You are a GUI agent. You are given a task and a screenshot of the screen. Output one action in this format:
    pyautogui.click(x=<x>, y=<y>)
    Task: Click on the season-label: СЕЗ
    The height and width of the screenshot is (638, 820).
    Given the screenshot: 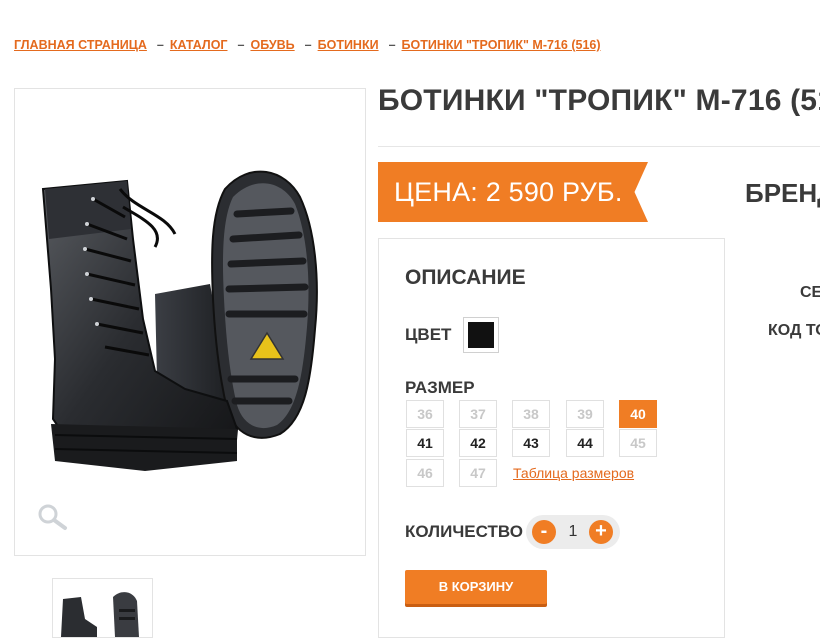 What is the action you would take?
    pyautogui.click(x=810, y=292)
    